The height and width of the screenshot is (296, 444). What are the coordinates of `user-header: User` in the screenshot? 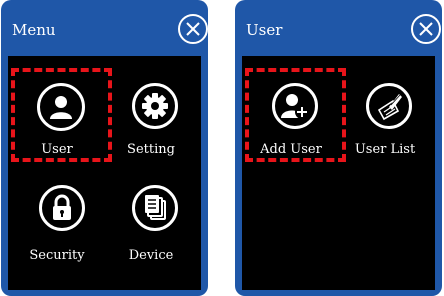 It's located at (338, 28).